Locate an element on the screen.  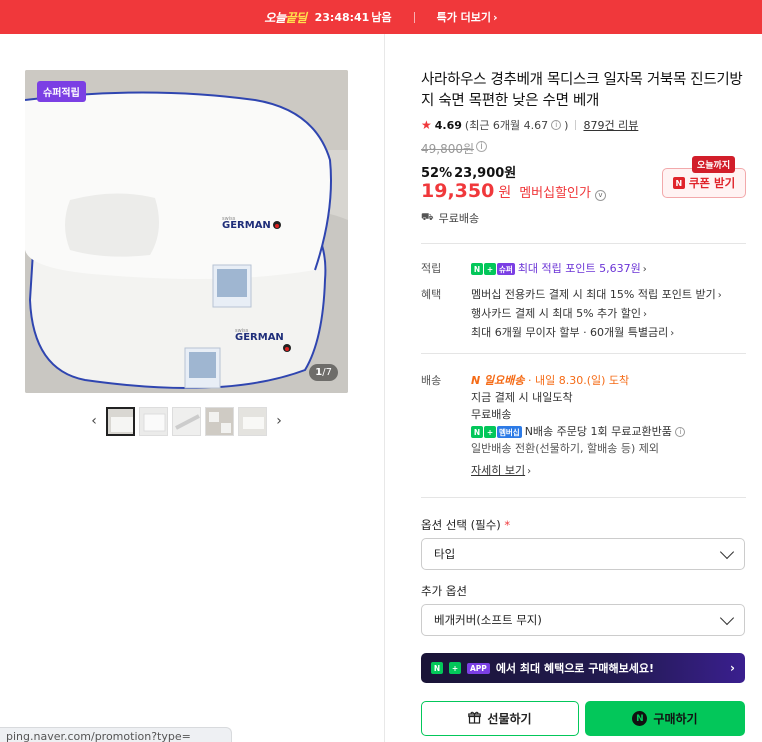
points-link: N + 슈퍼 최대 적립 포인트 5,637원 › is located at coordinates (608, 269).